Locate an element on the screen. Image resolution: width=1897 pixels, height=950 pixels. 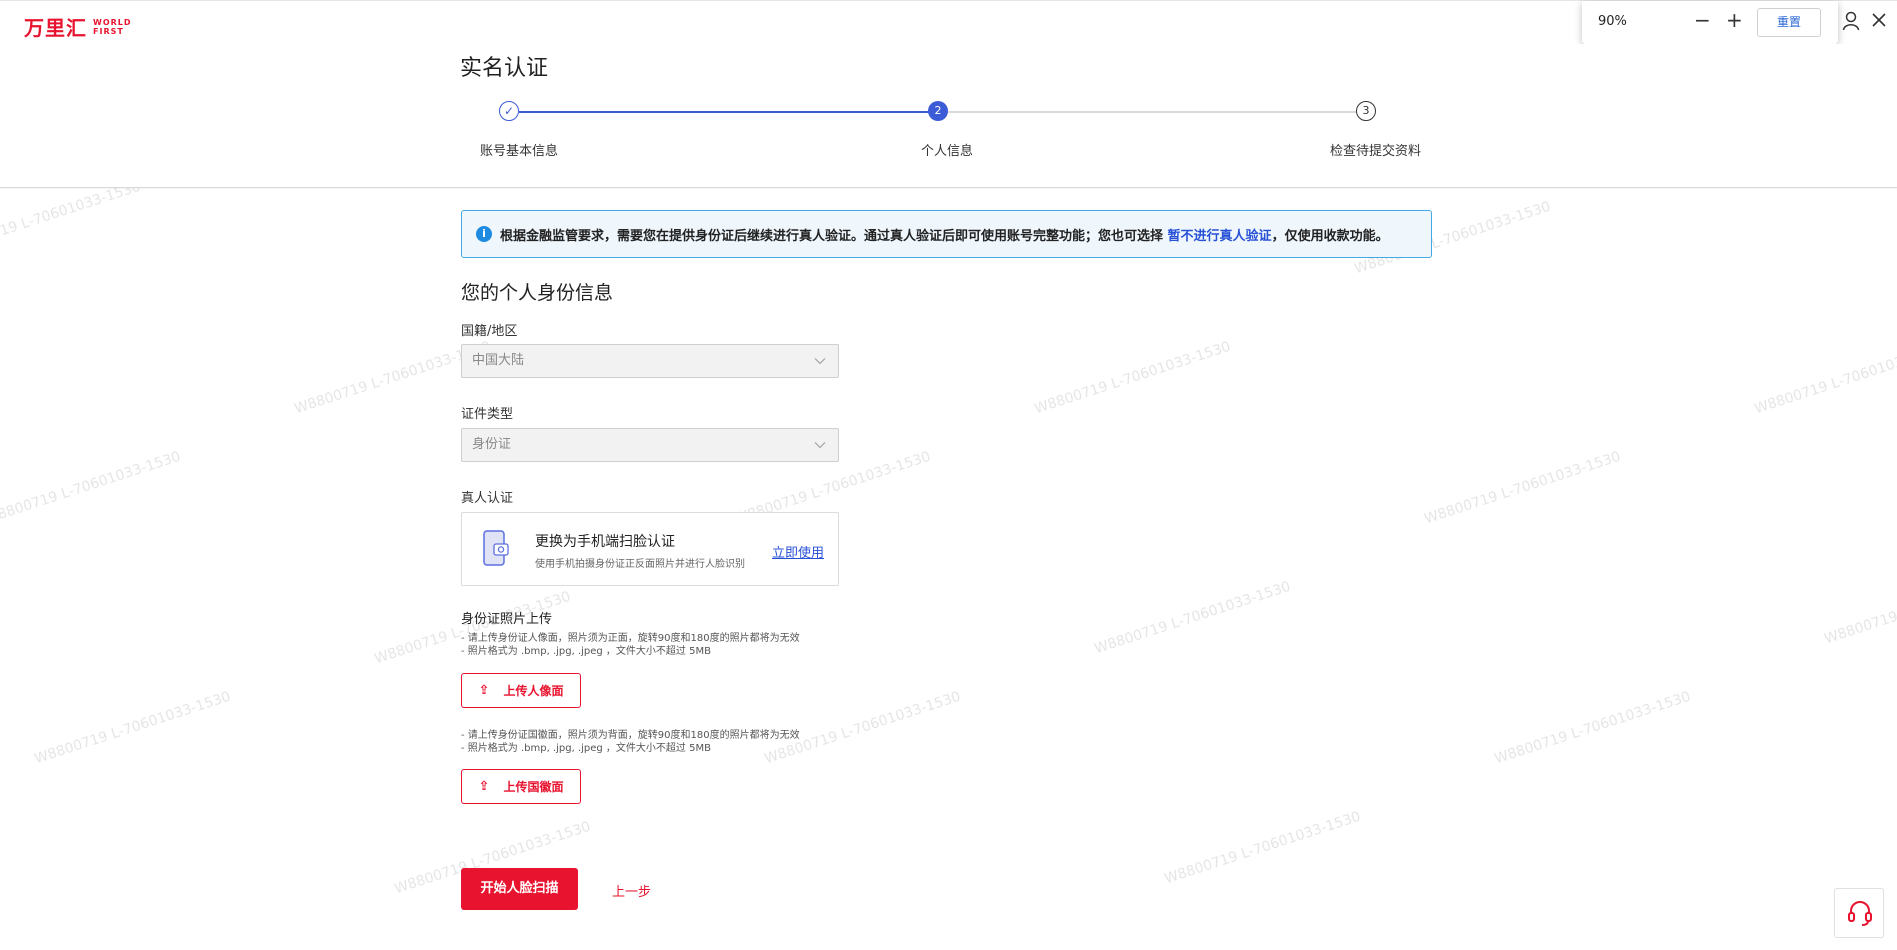
skip-verification-link: 暂不进行真人验证 is located at coordinates (1220, 236).